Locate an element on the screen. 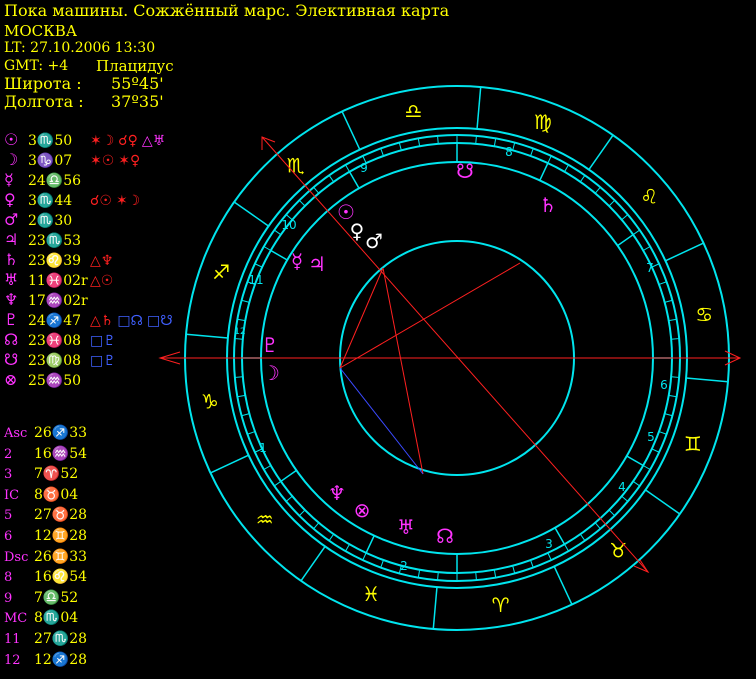 This screenshot has height=679, width=756. house-number: 11 is located at coordinates (255, 280).